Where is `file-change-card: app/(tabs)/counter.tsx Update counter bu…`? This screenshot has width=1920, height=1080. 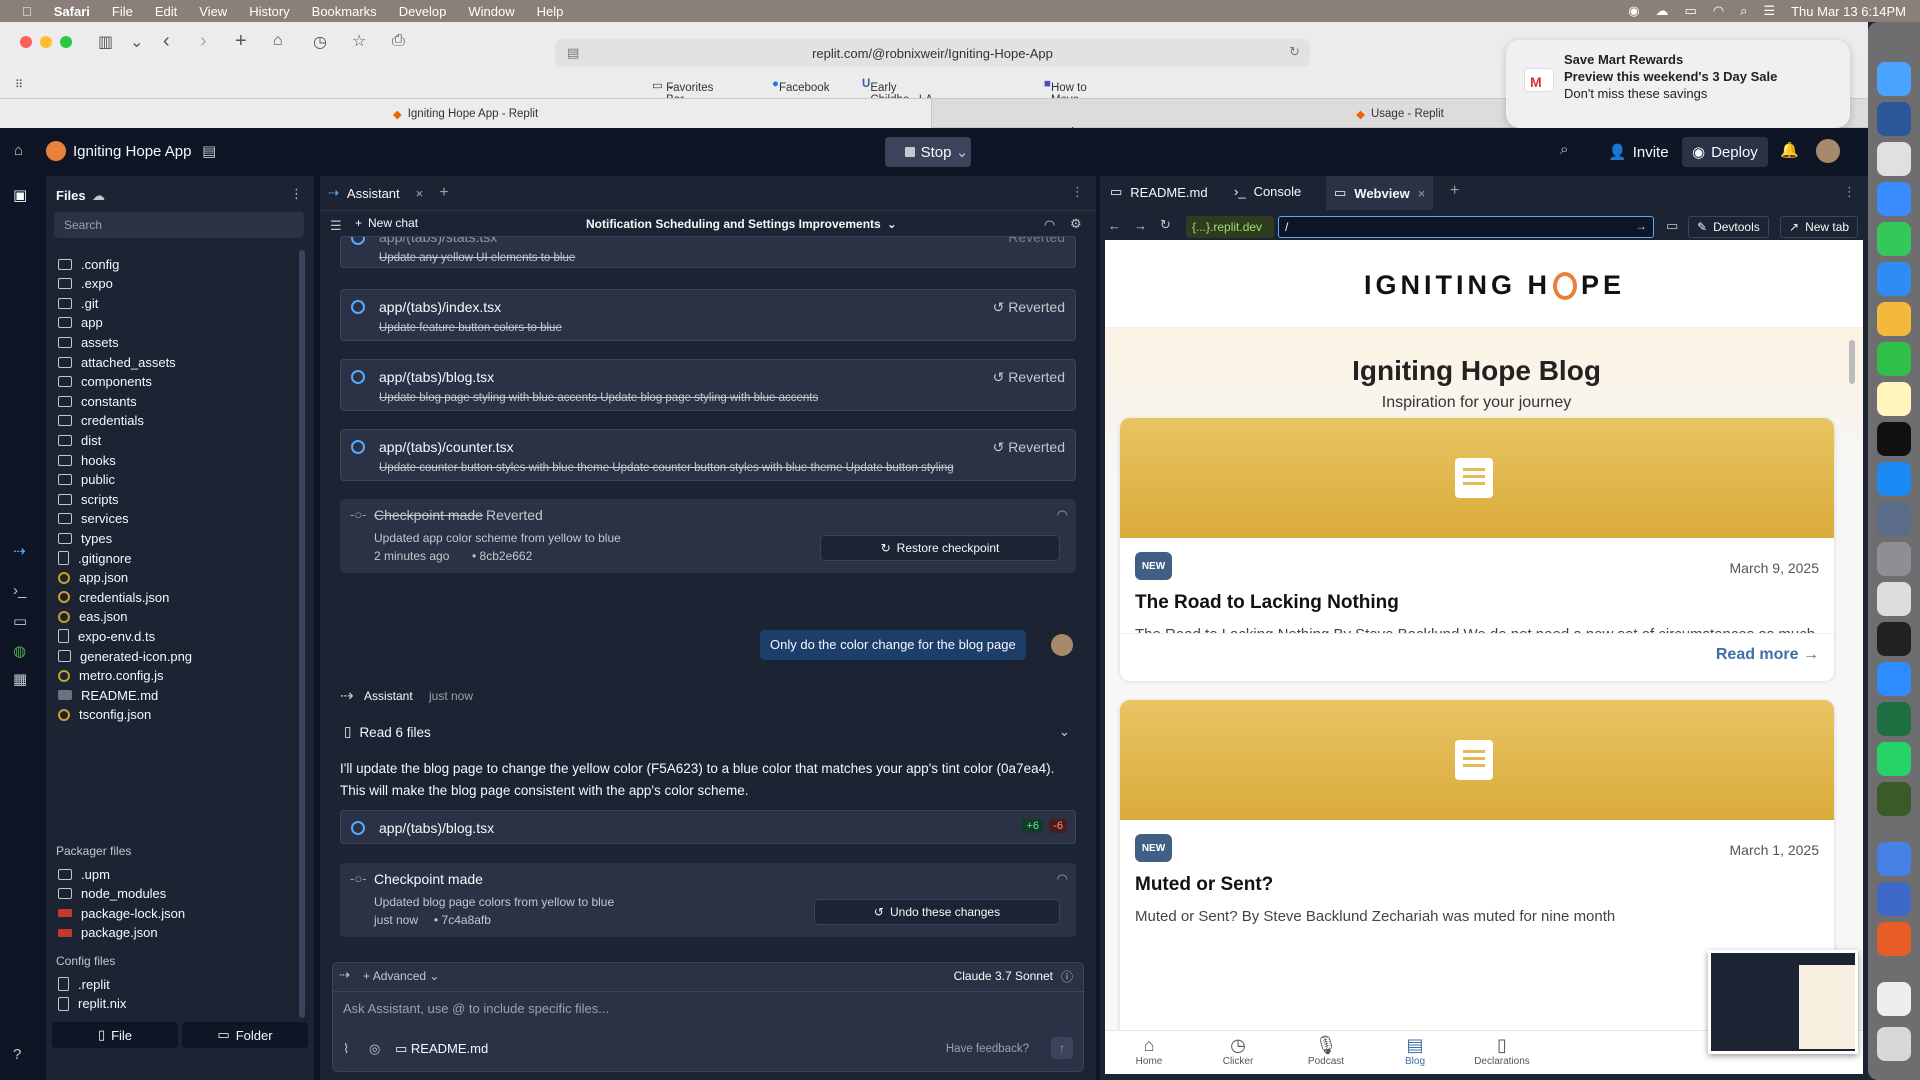 file-change-card: app/(tabs)/counter.tsx Update counter bu… is located at coordinates (708, 455).